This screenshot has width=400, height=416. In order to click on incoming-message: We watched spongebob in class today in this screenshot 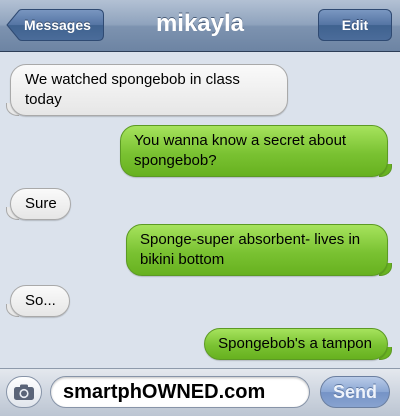, I will do `click(147, 90)`.